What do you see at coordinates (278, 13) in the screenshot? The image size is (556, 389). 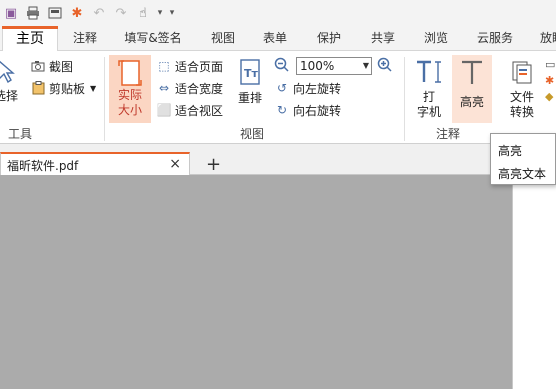 I see `quick-access-toolbar: ▣ ✱ ↶ ↷ ☝ ▾ ▾` at bounding box center [278, 13].